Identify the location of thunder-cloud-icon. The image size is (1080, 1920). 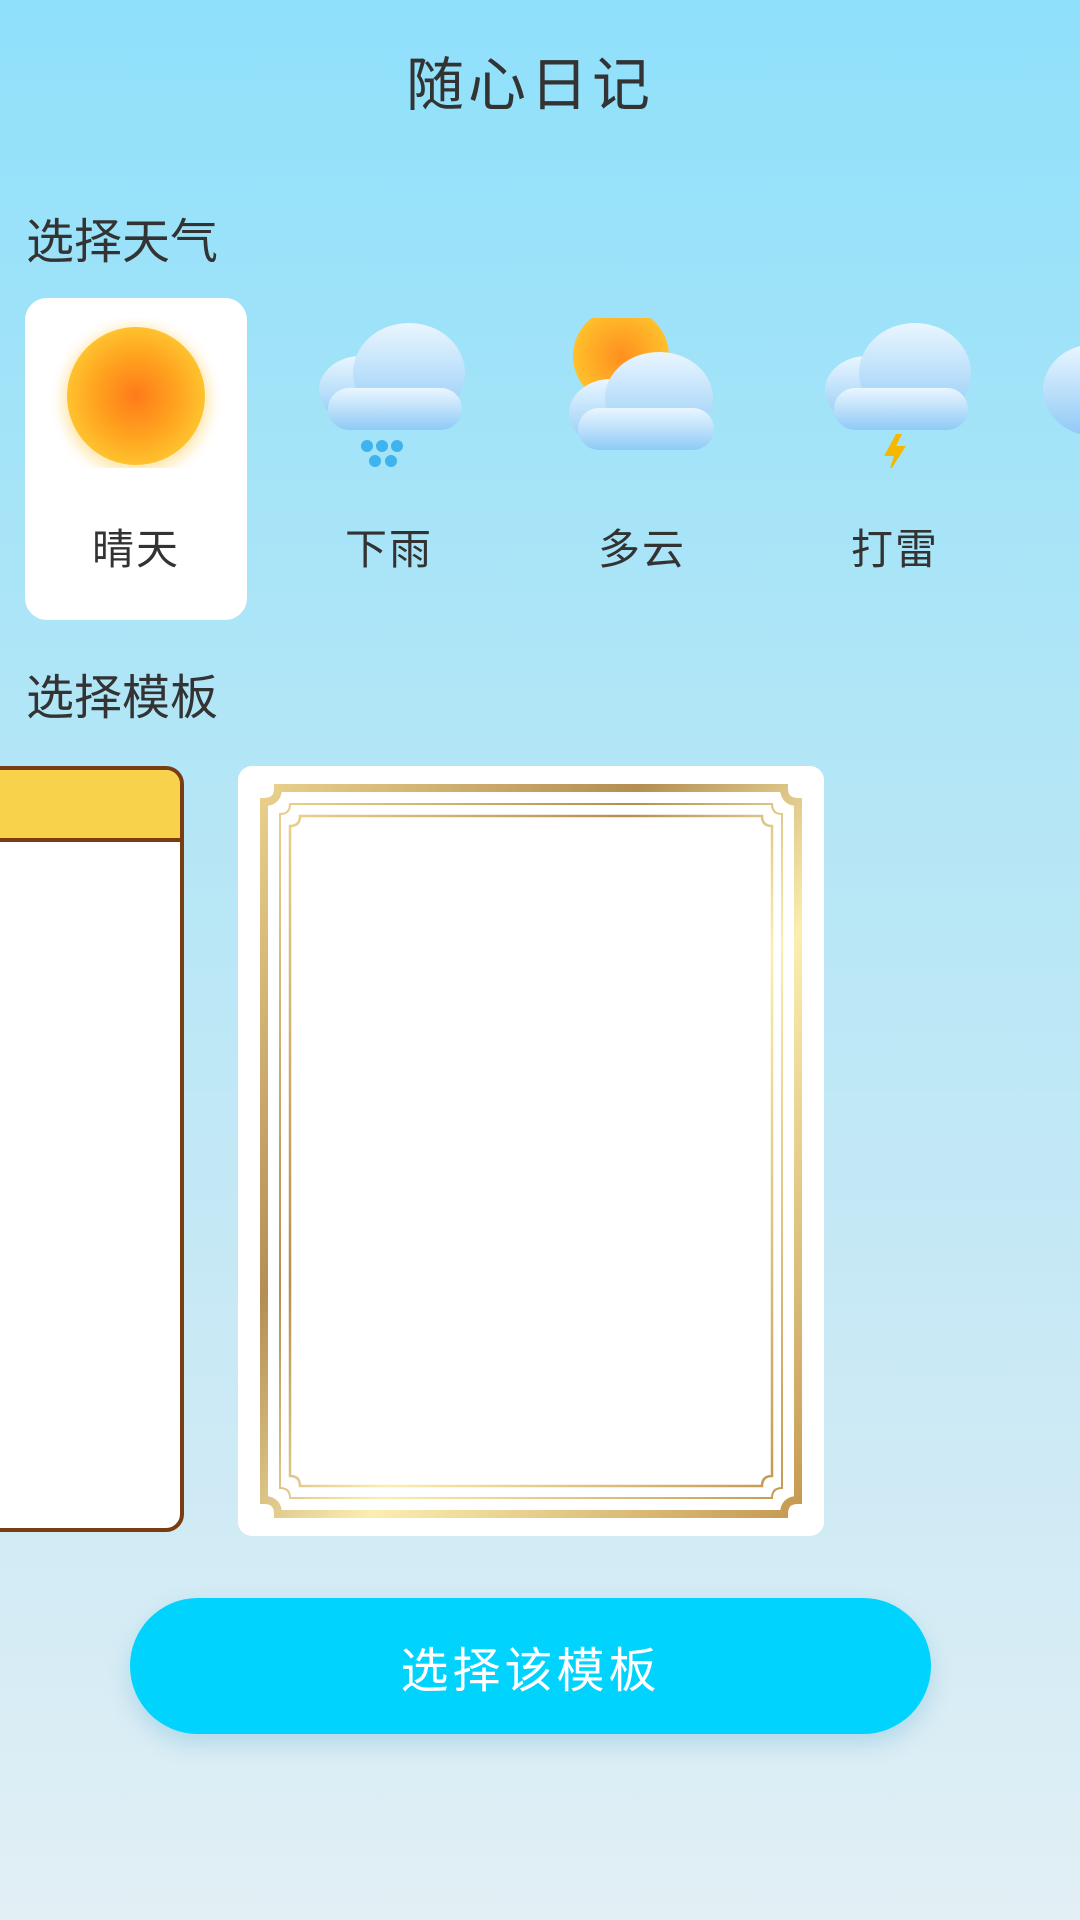
(898, 395).